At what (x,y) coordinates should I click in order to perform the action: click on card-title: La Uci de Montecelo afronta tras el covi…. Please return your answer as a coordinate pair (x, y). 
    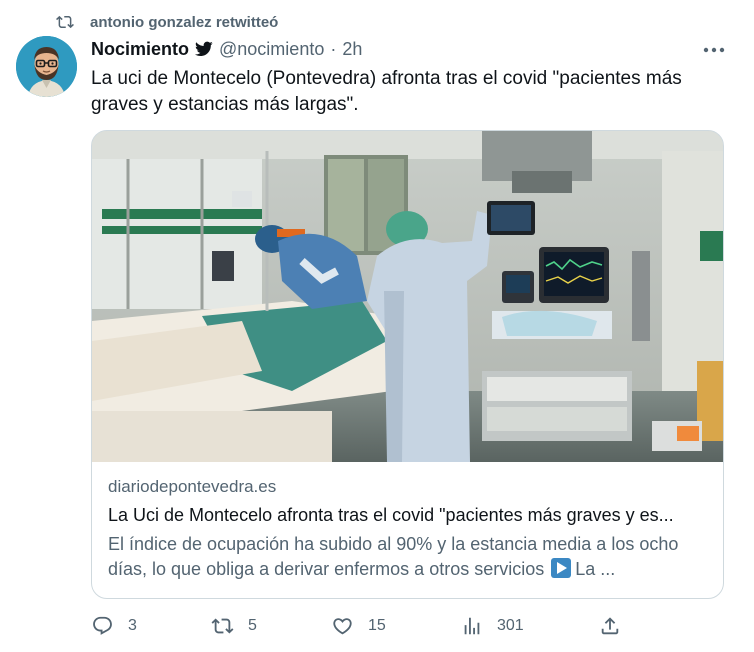
    Looking at the image, I should click on (391, 515).